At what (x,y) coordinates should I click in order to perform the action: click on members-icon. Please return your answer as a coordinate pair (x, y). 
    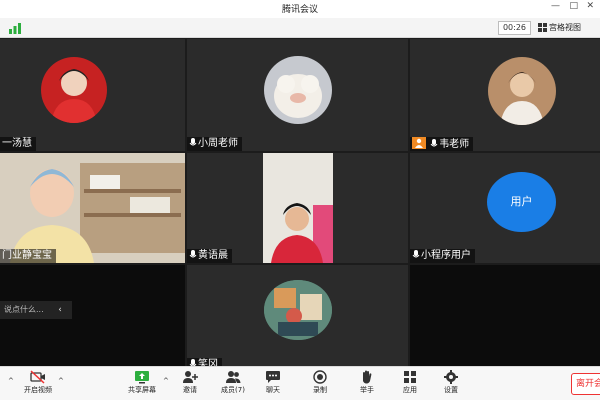
    Looking at the image, I should click on (233, 377).